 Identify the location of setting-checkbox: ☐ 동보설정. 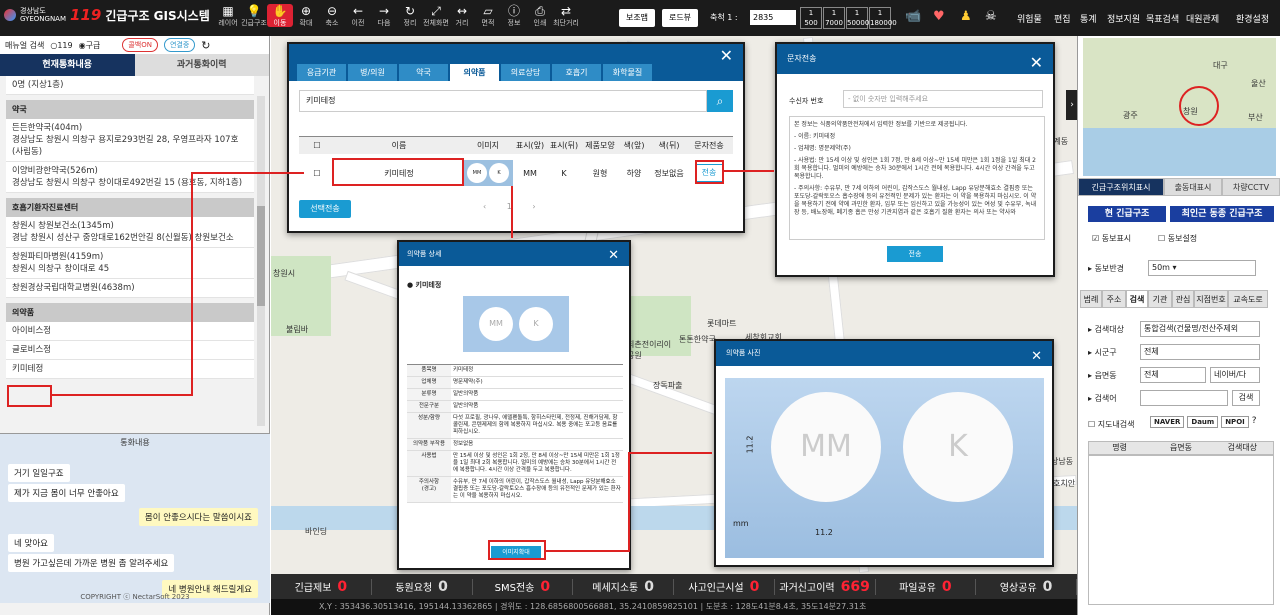
(1177, 238).